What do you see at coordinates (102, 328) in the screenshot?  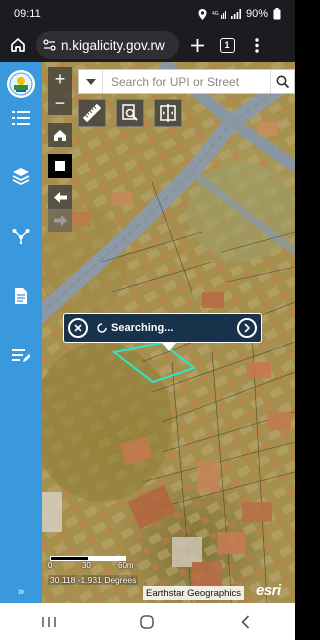 I see `loading-spinner-icon` at bounding box center [102, 328].